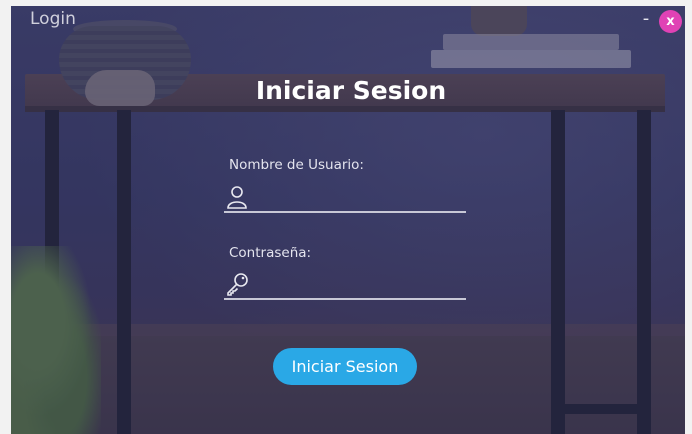 The image size is (692, 434). What do you see at coordinates (237, 197) in the screenshot?
I see `user-icon` at bounding box center [237, 197].